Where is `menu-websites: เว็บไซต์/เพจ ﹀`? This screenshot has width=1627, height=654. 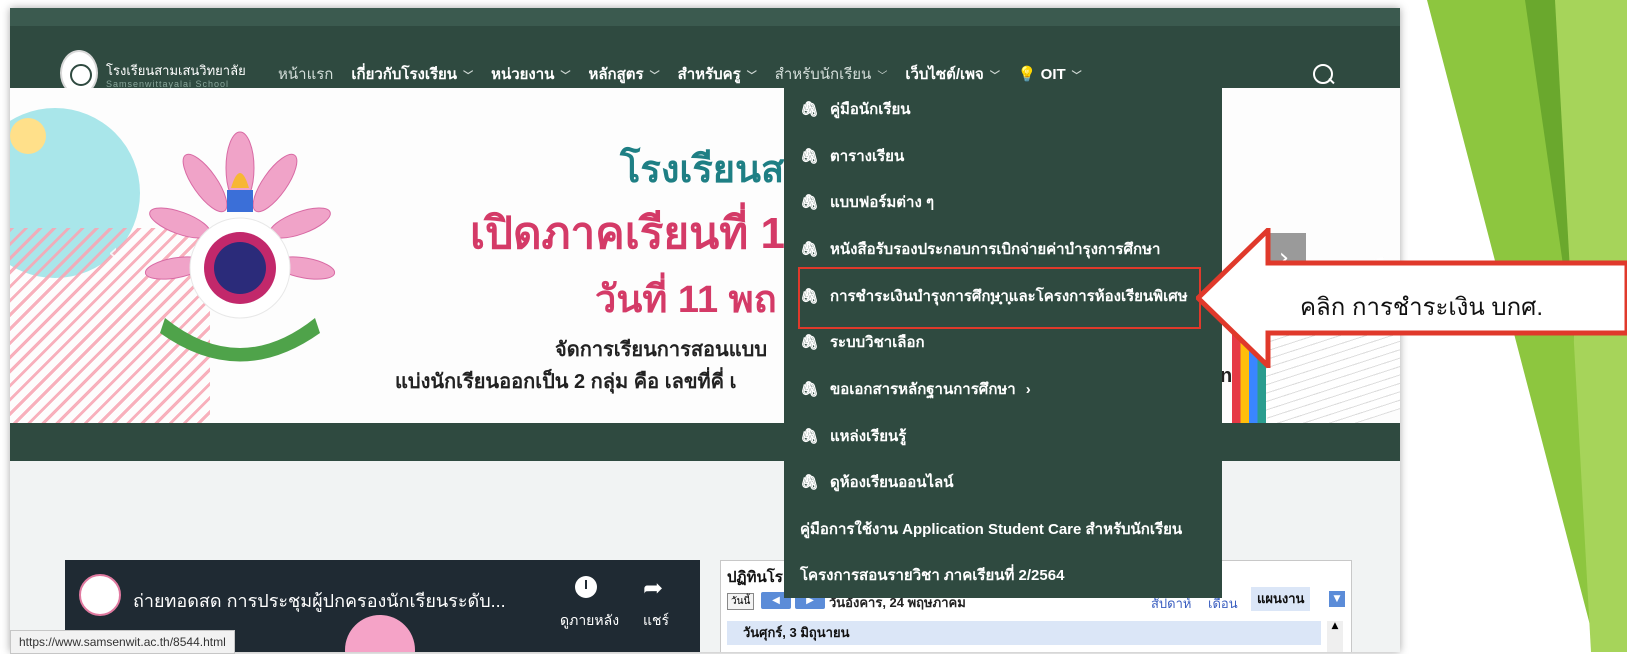 menu-websites: เว็บไซต์/เพจ ﹀ is located at coordinates (952, 74).